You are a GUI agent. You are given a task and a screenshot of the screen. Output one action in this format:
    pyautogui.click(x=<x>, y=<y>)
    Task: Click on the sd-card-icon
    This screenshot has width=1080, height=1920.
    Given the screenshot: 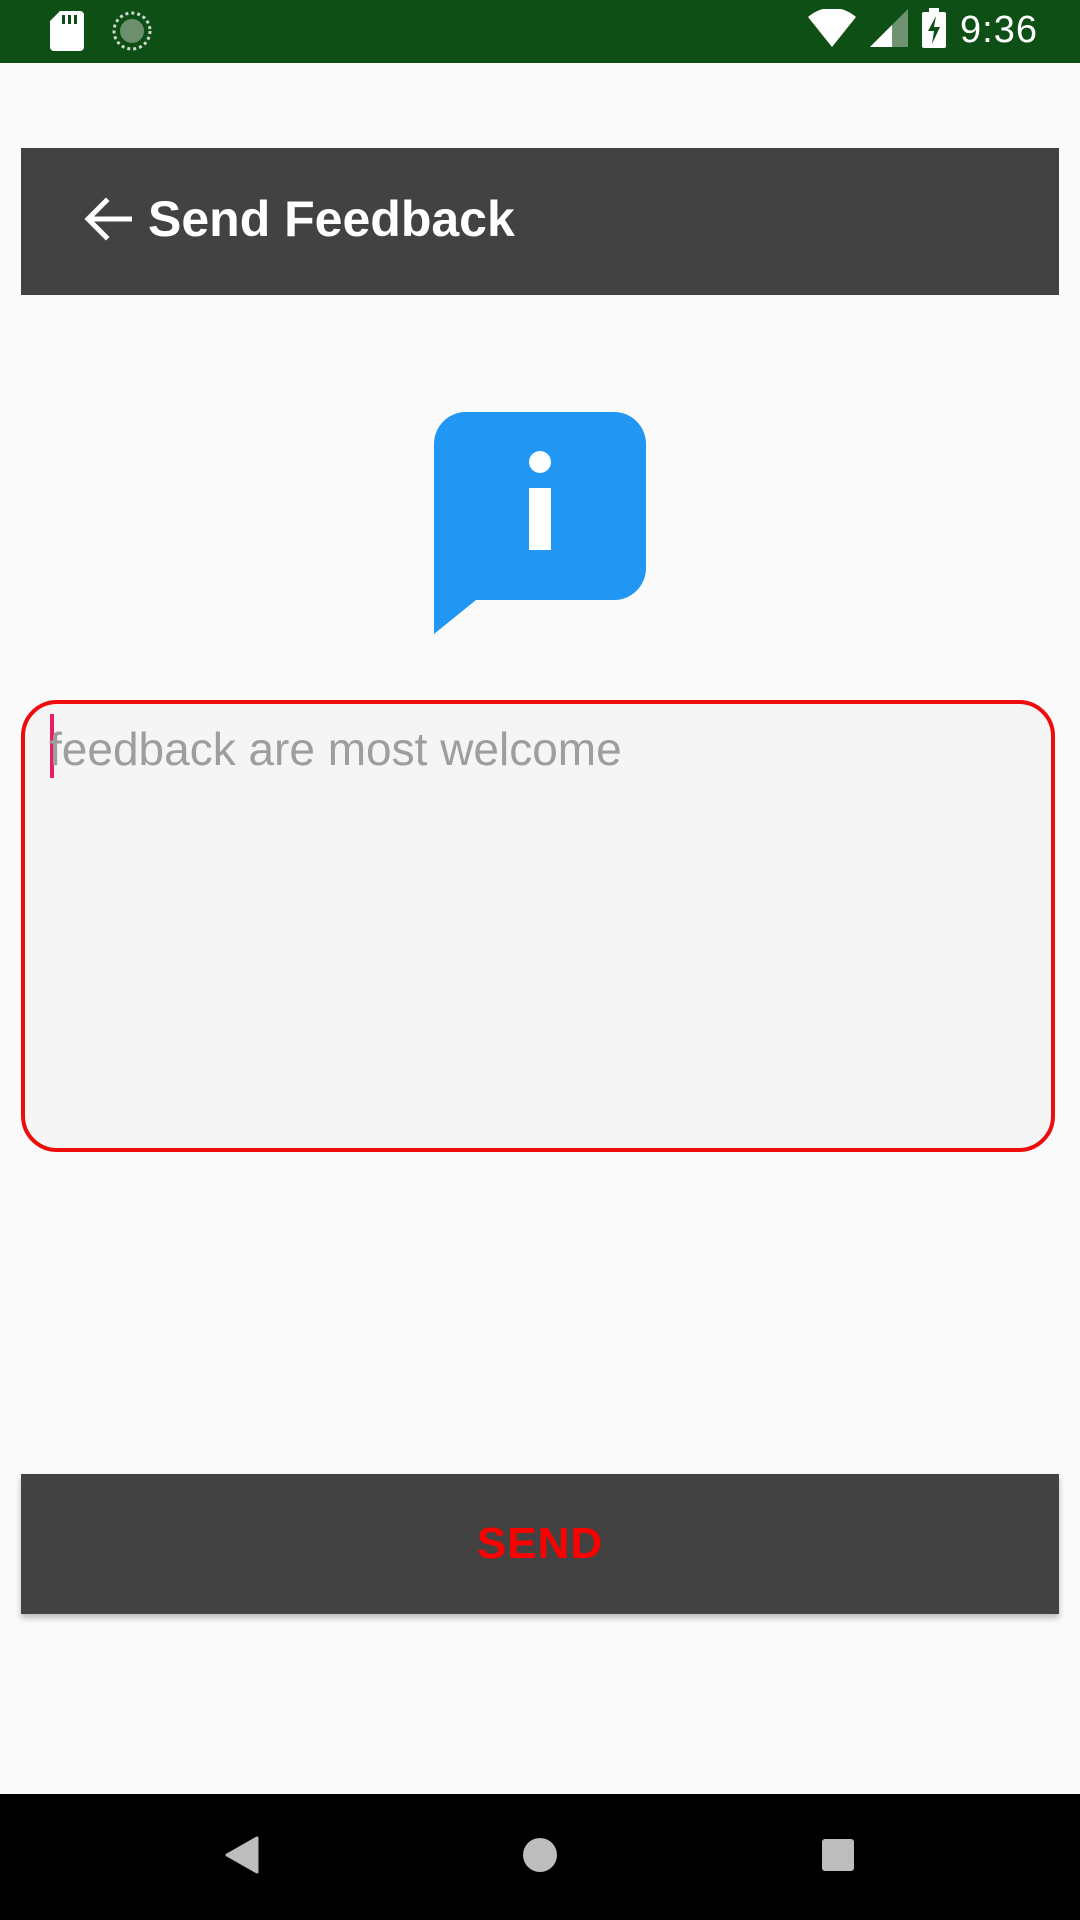 What is the action you would take?
    pyautogui.click(x=67, y=33)
    